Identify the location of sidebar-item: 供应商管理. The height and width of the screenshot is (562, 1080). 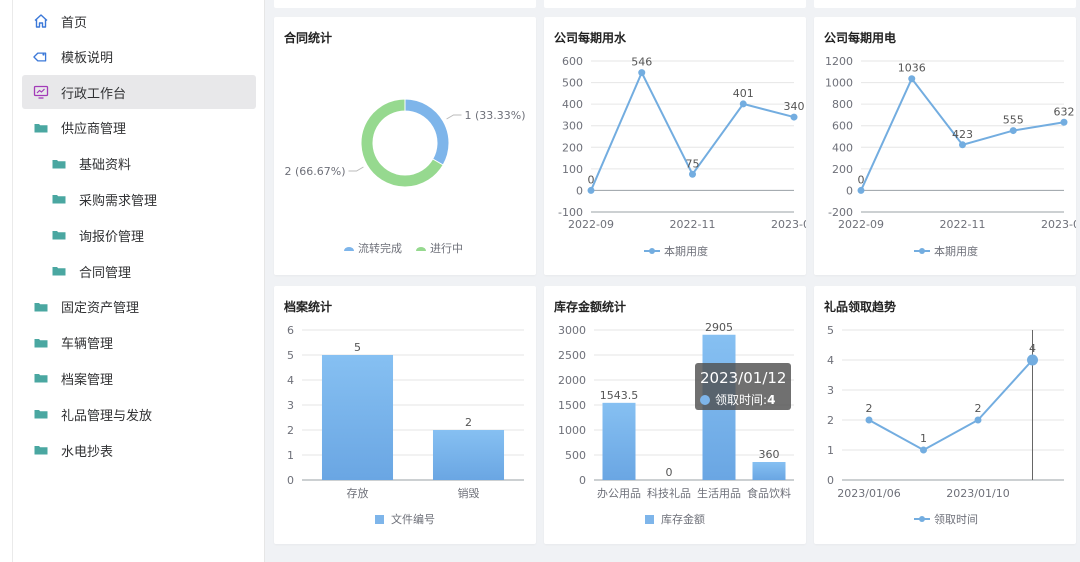
(139, 128).